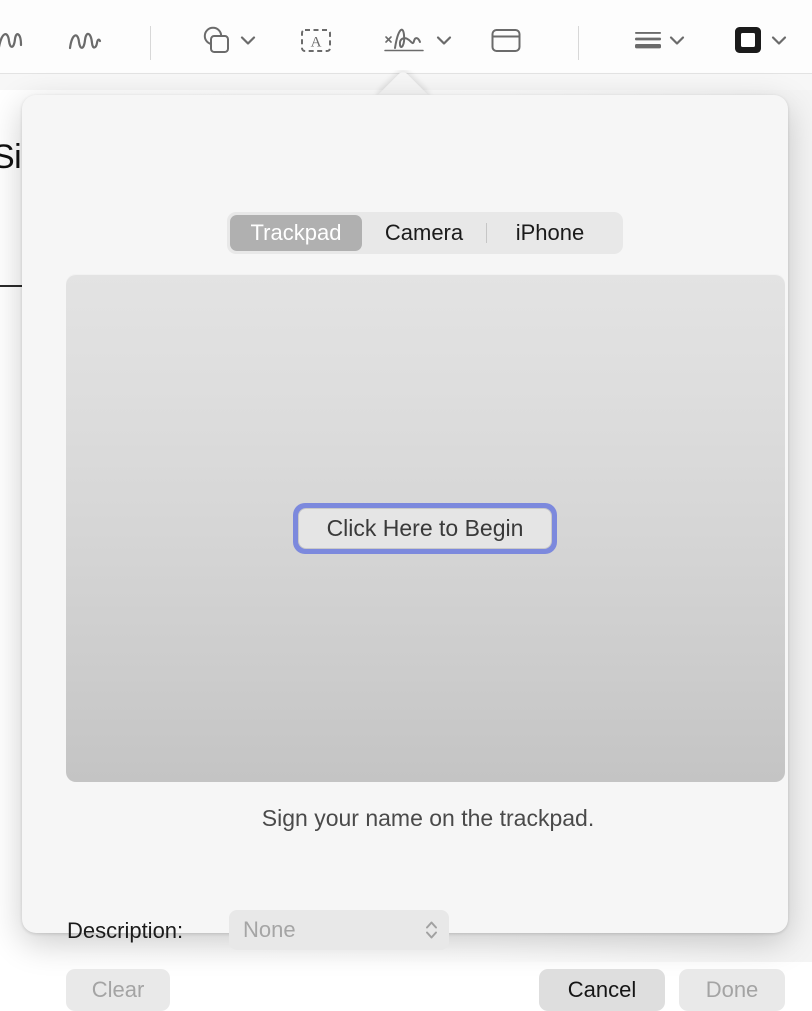  I want to click on style-tool-button, so click(659, 42).